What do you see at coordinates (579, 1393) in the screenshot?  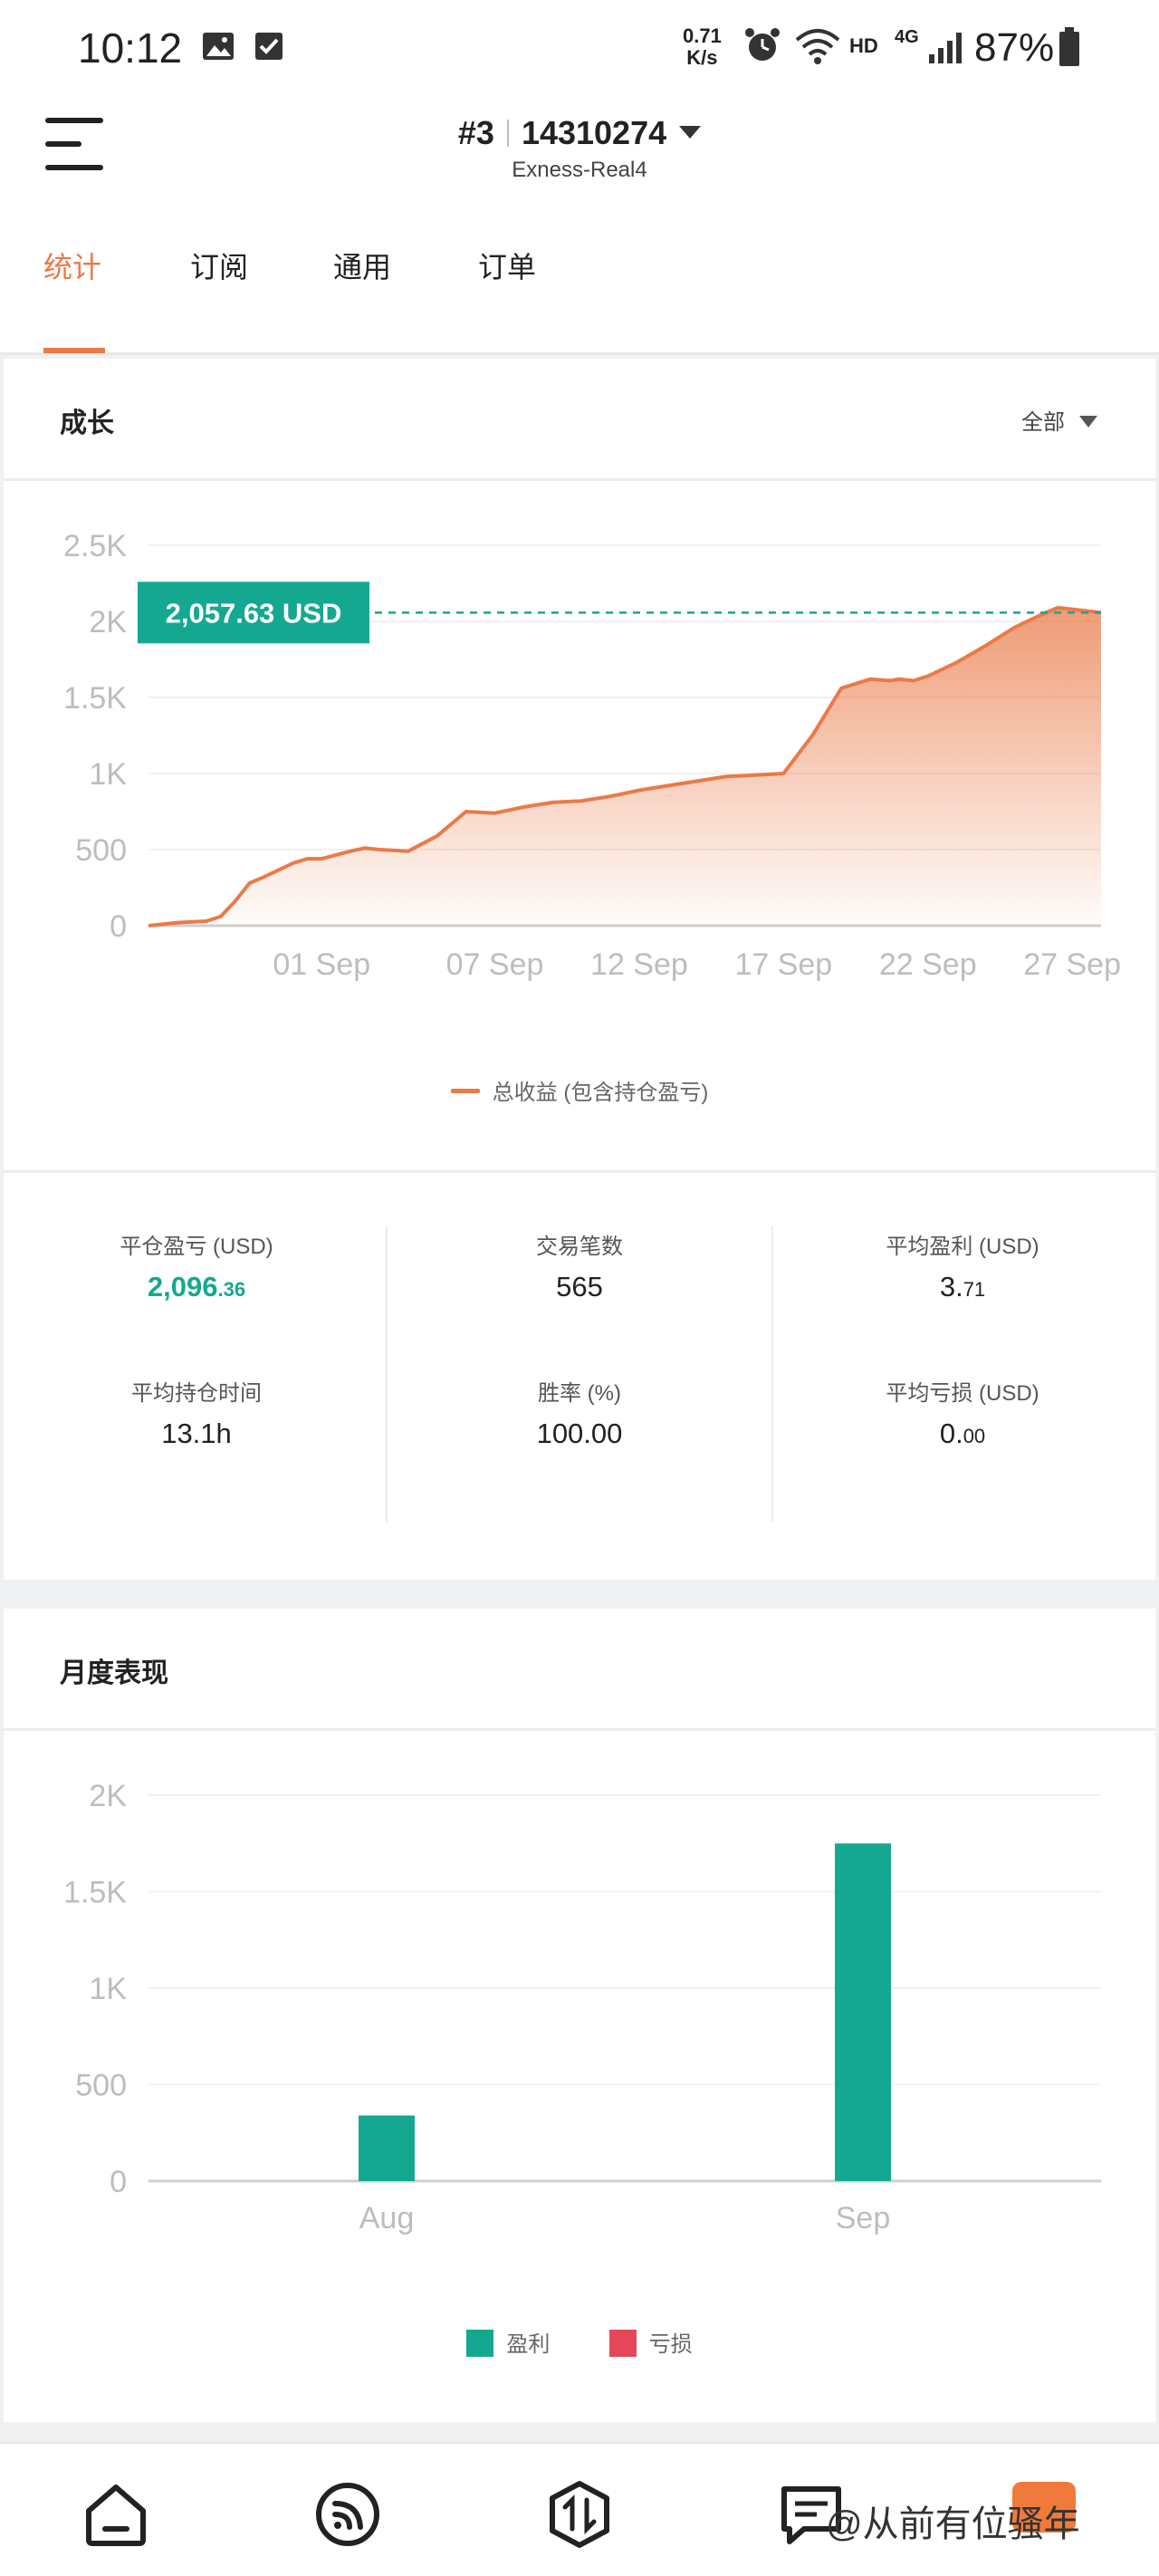 I see `stat-label: 胜率 (%)` at bounding box center [579, 1393].